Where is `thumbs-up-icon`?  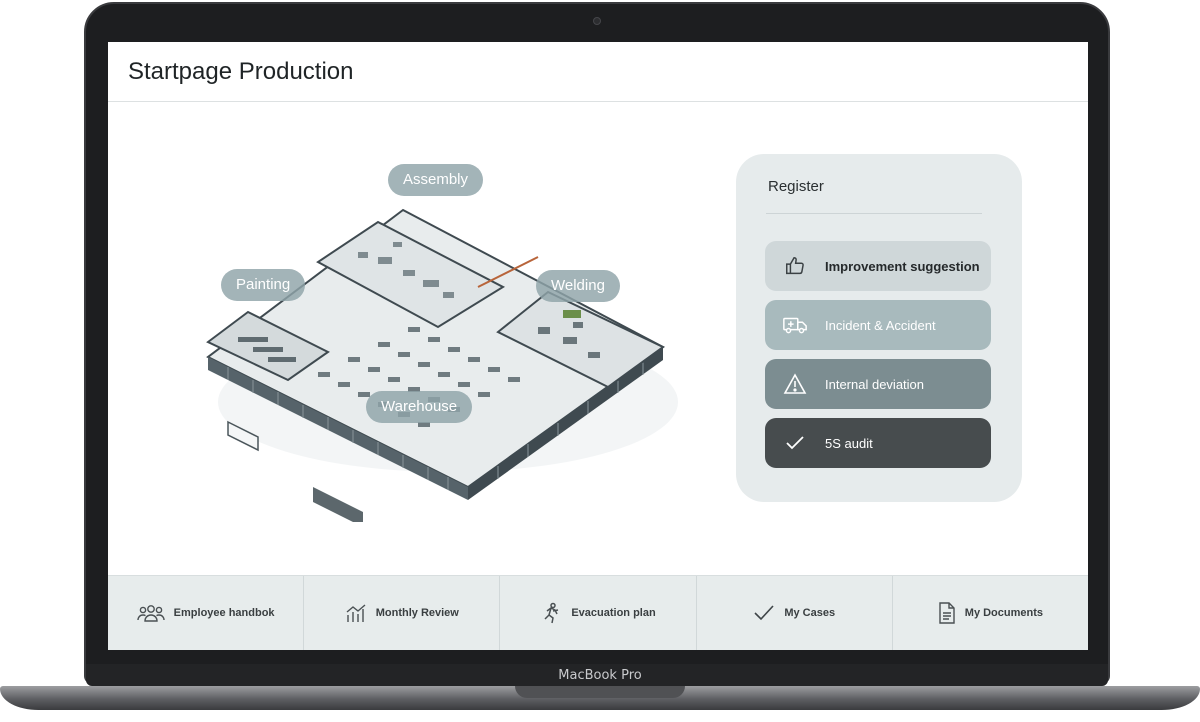 thumbs-up-icon is located at coordinates (795, 266).